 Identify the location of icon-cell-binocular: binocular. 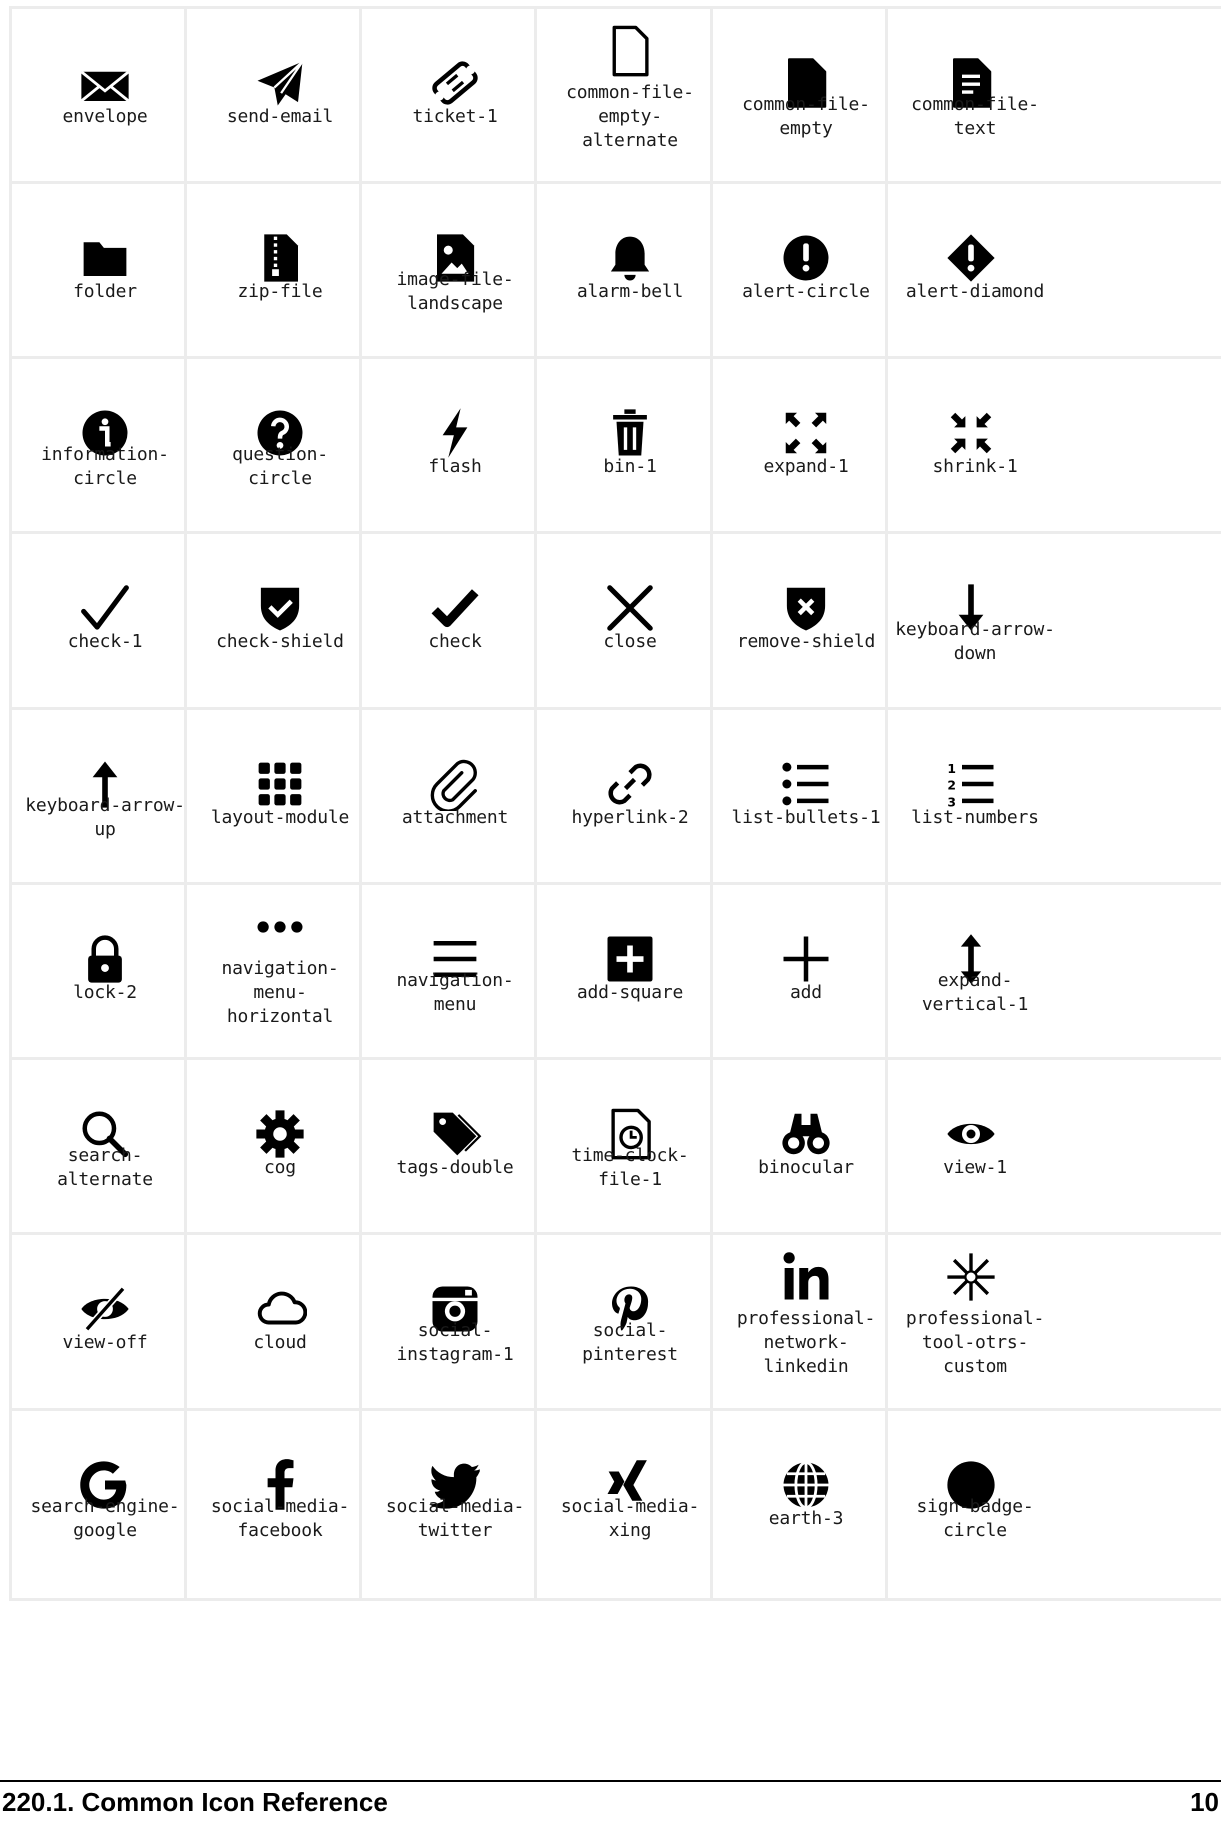
(806, 1153).